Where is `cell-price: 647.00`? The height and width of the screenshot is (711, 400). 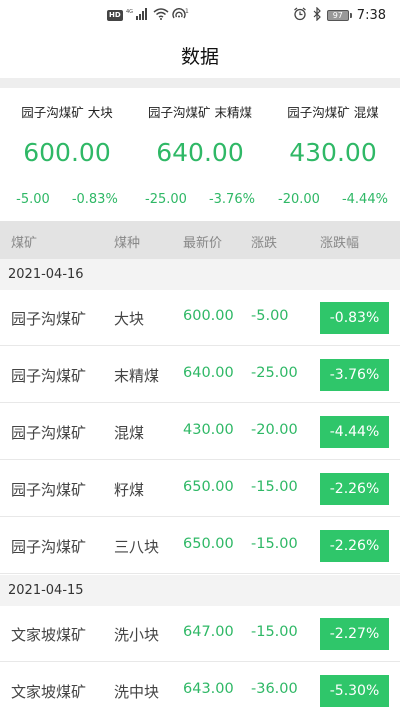
cell-price: 647.00 is located at coordinates (208, 632).